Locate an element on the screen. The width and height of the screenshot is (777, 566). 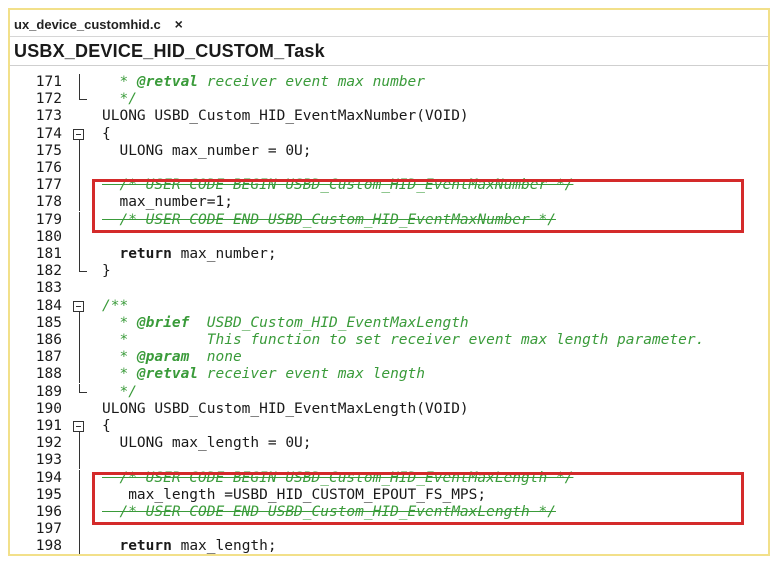
code-line: 176 is located at coordinates (389, 168).